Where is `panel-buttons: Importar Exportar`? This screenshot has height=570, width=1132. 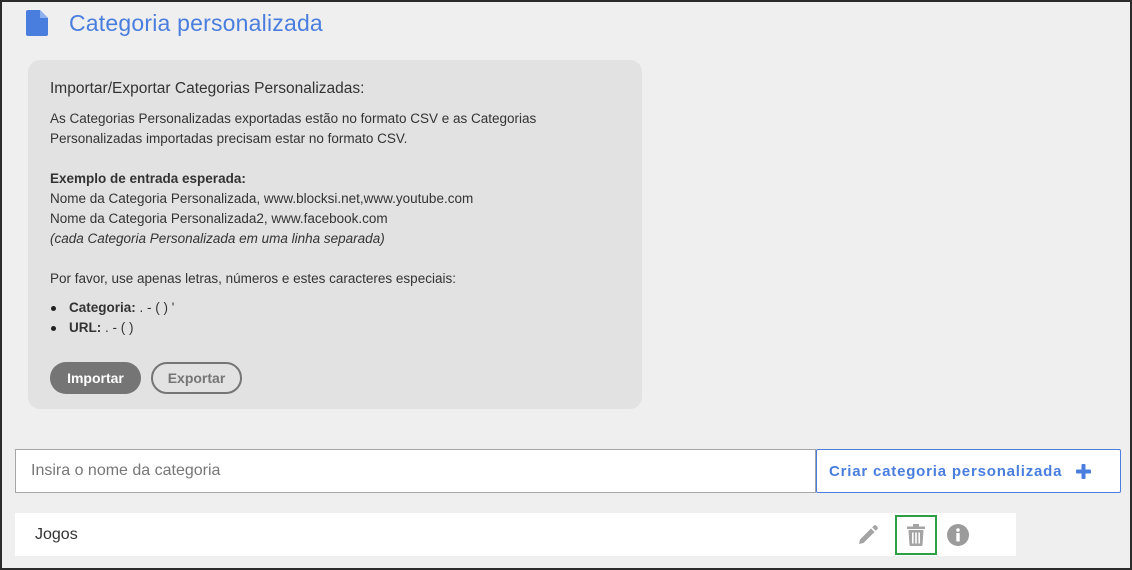
panel-buttons: Importar Exportar is located at coordinates (146, 378).